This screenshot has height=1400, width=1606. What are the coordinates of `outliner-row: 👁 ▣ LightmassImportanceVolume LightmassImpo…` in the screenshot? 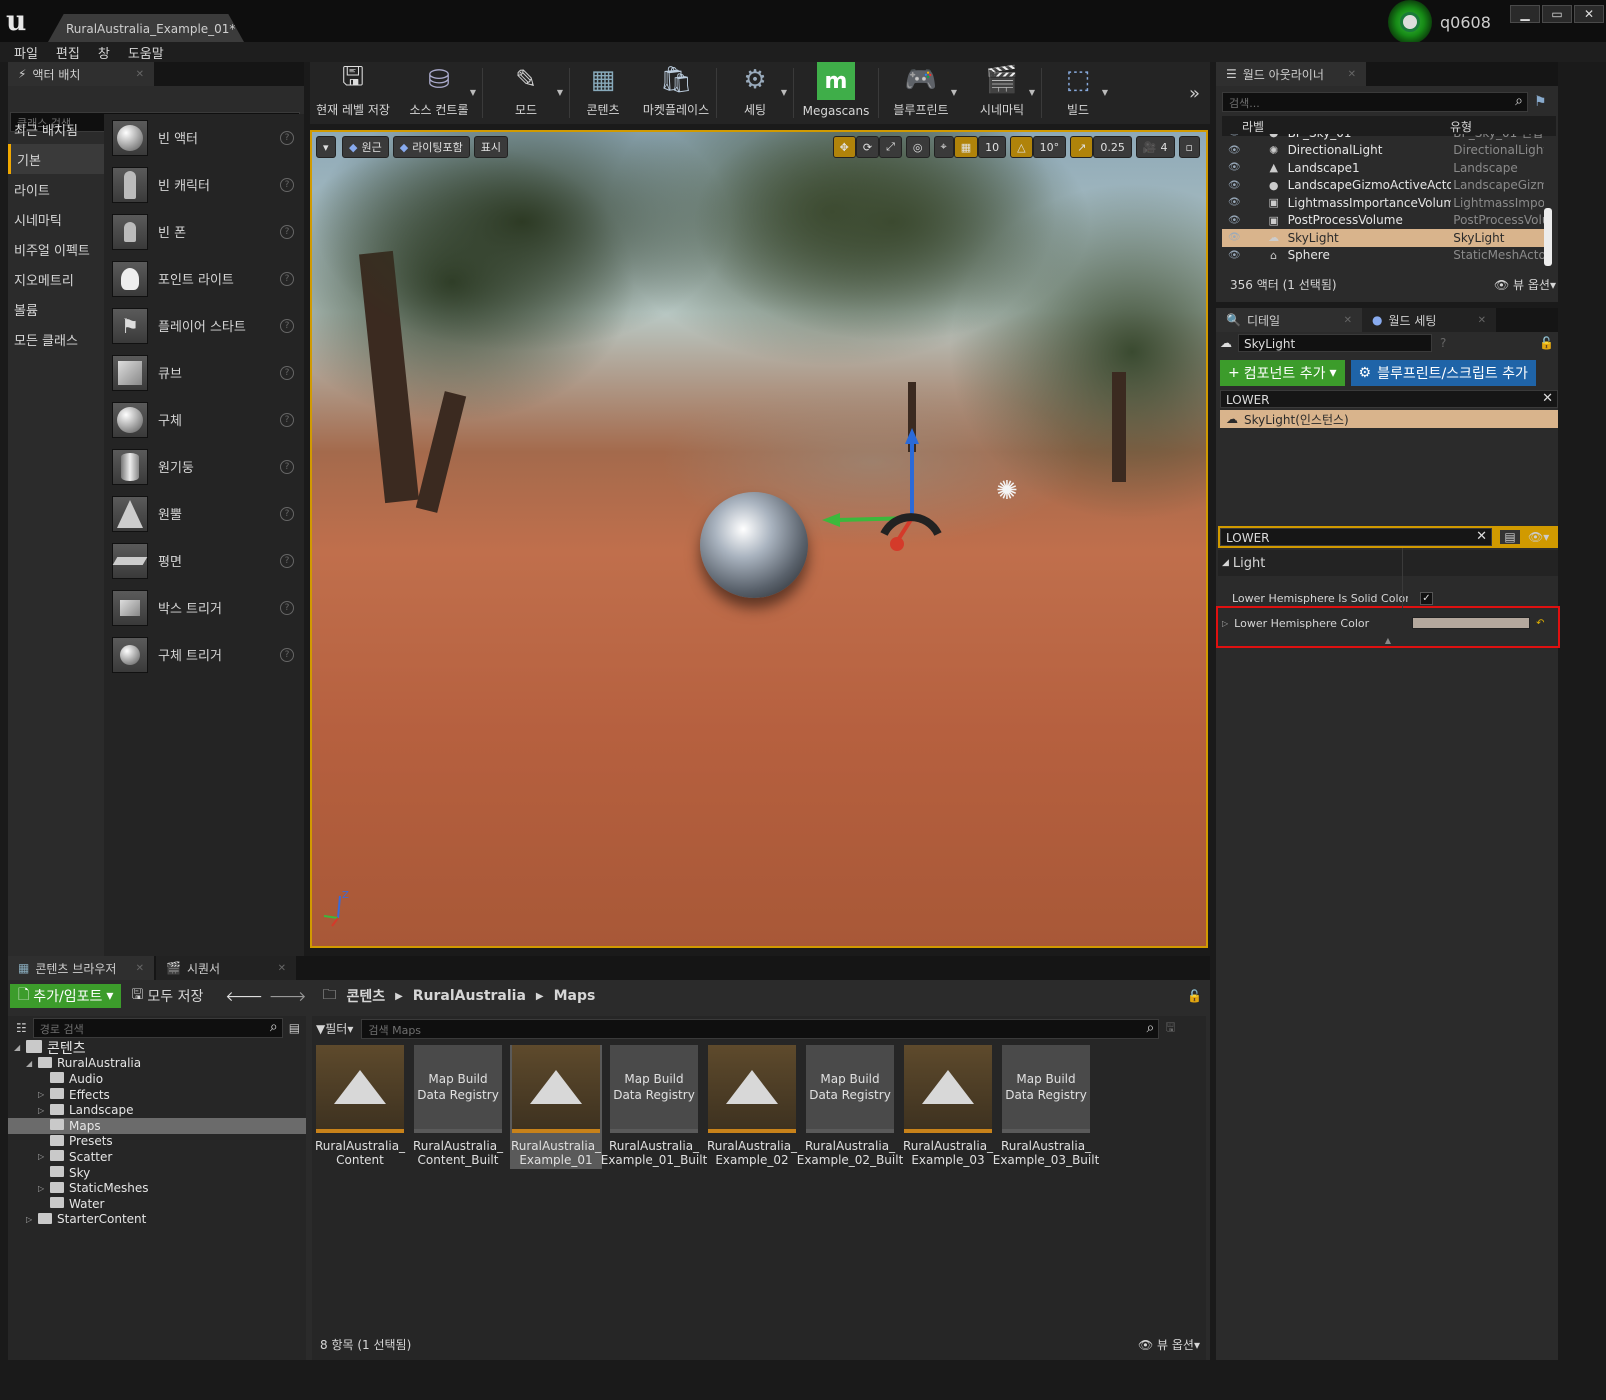 It's located at (1383, 203).